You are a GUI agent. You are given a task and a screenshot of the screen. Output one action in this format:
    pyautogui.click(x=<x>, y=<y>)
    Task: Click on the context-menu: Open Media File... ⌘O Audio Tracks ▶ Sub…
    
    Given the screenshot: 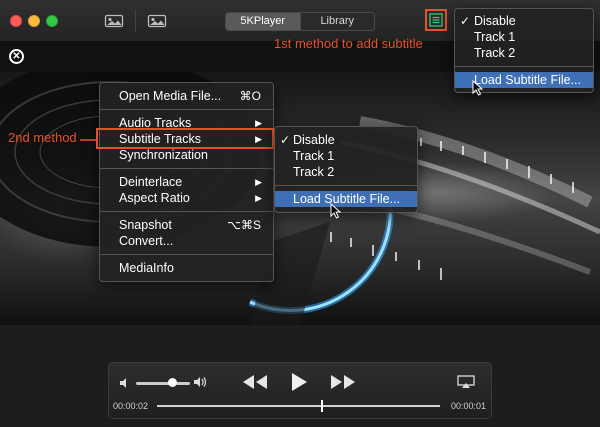 What is the action you would take?
    pyautogui.click(x=186, y=182)
    